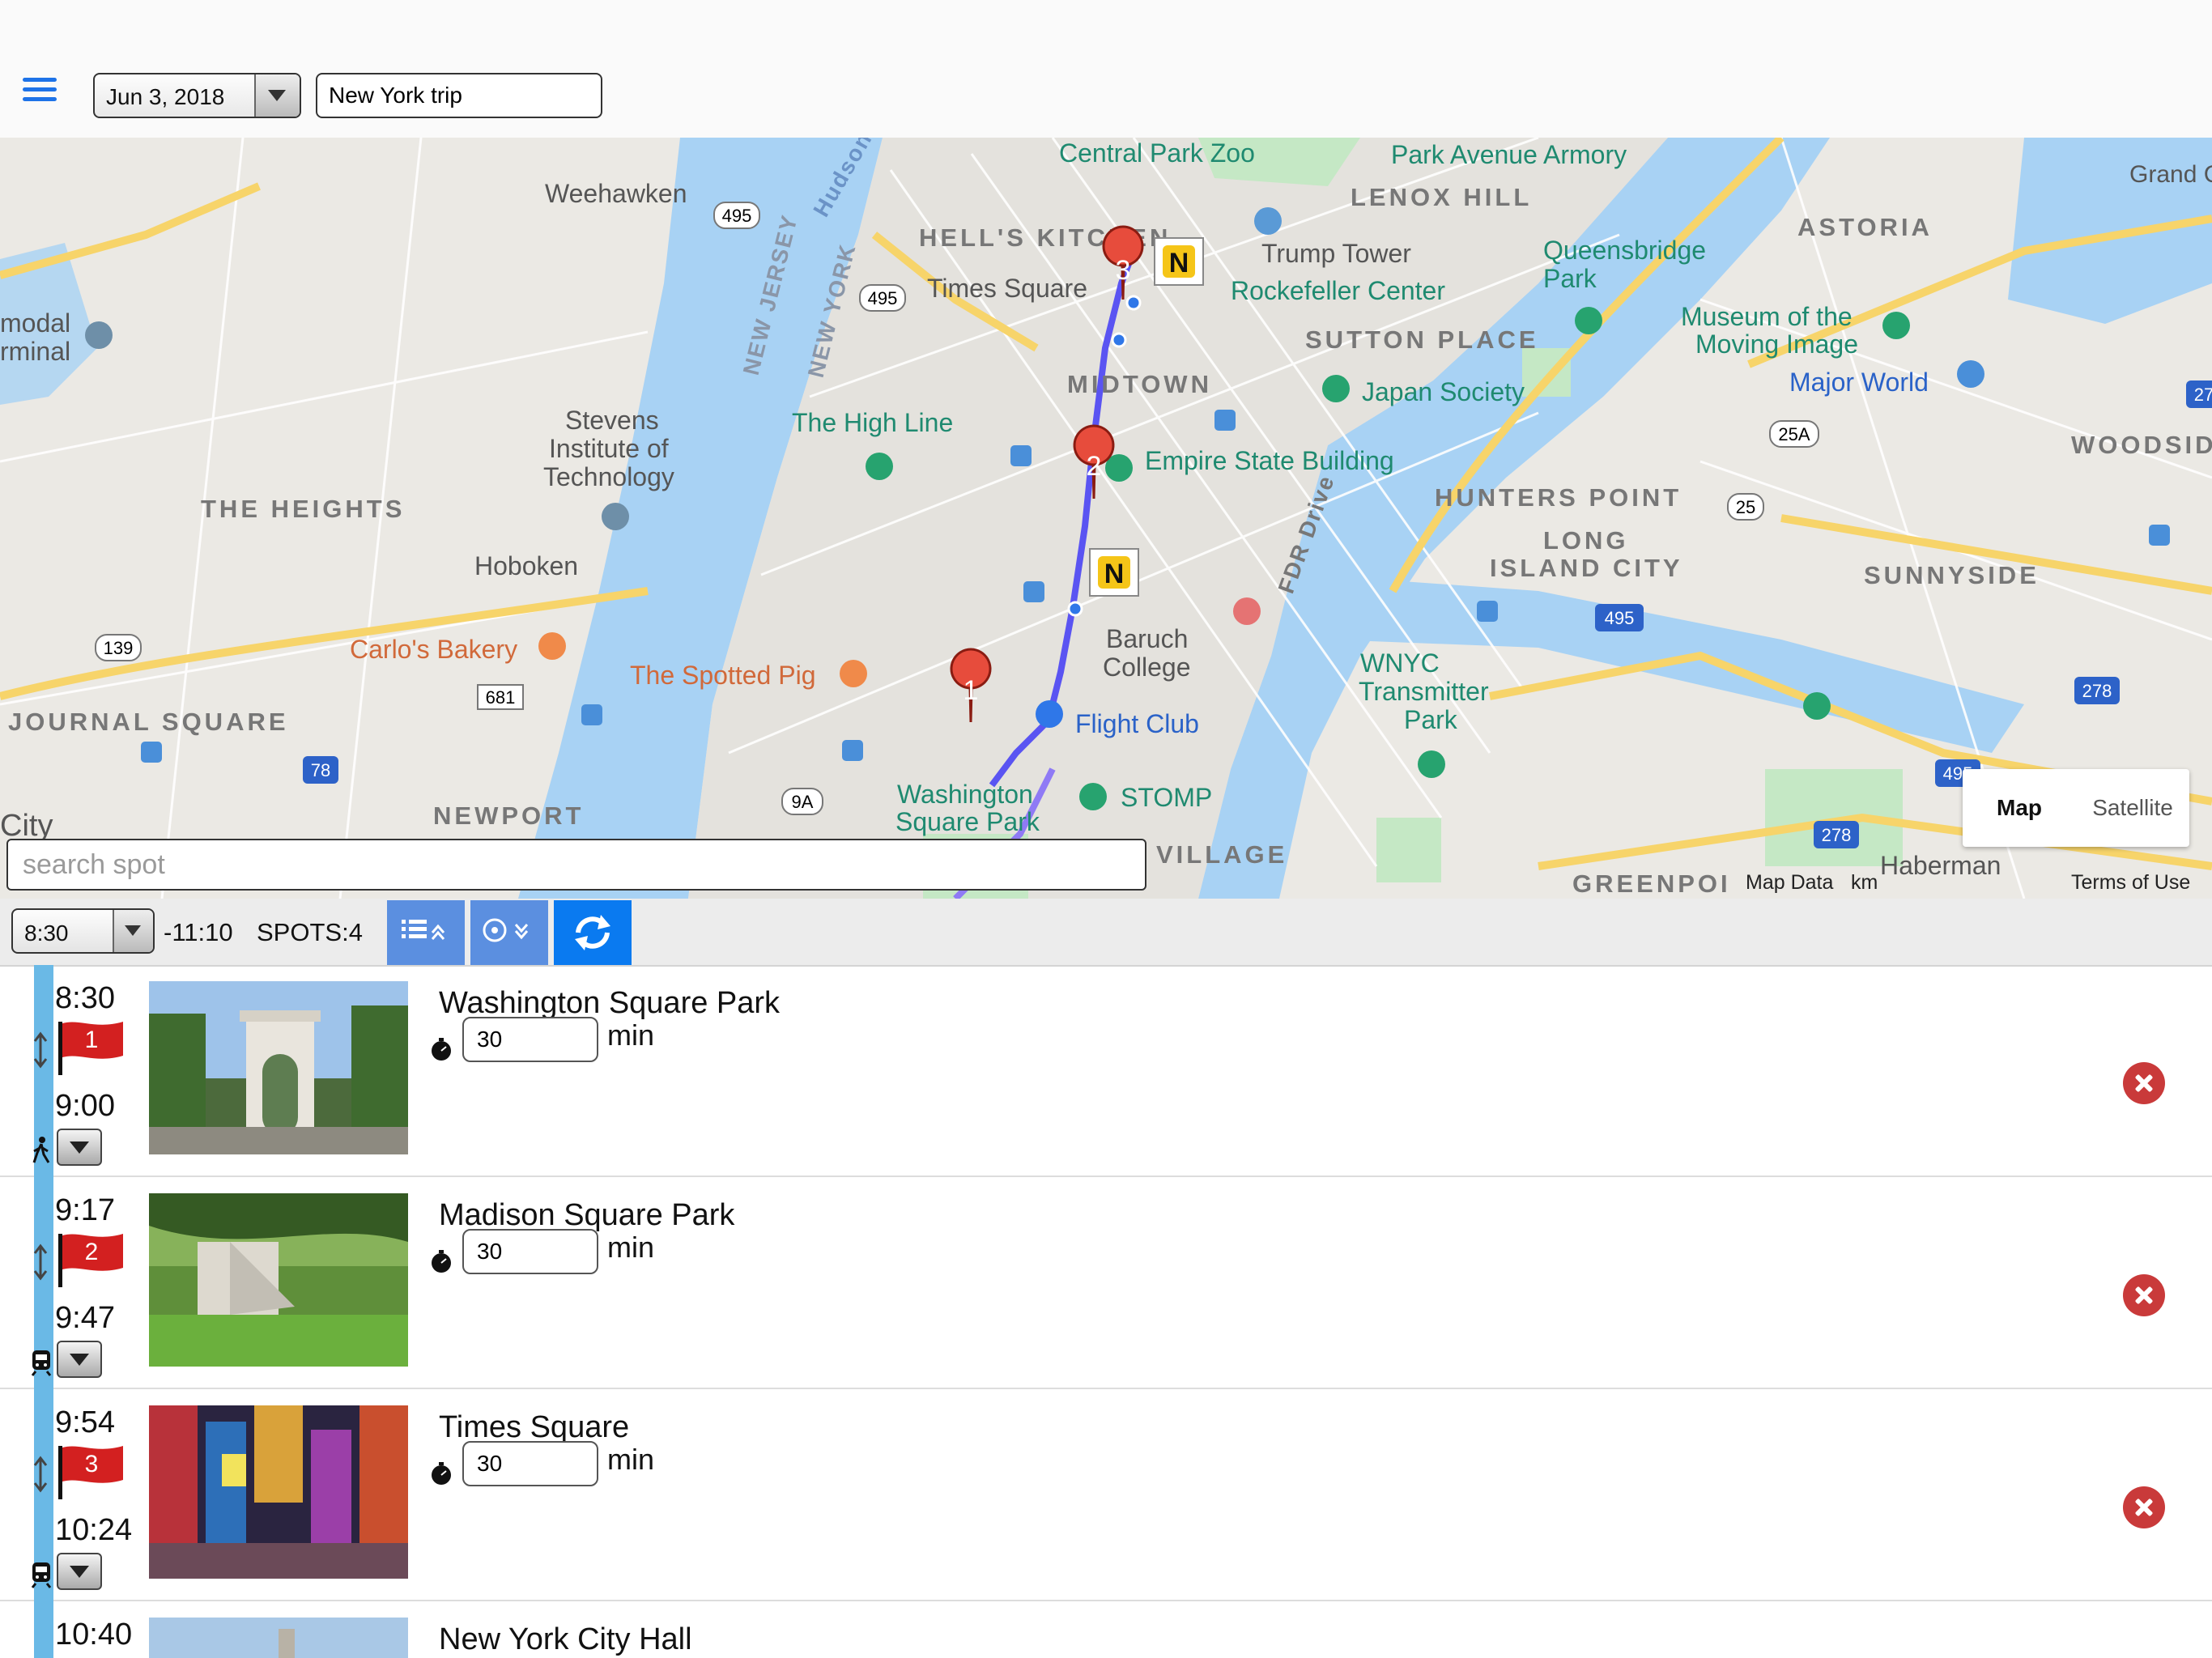 This screenshot has height=1658, width=2212. What do you see at coordinates (1624, 250) in the screenshot?
I see `map-label: Queensbridge` at bounding box center [1624, 250].